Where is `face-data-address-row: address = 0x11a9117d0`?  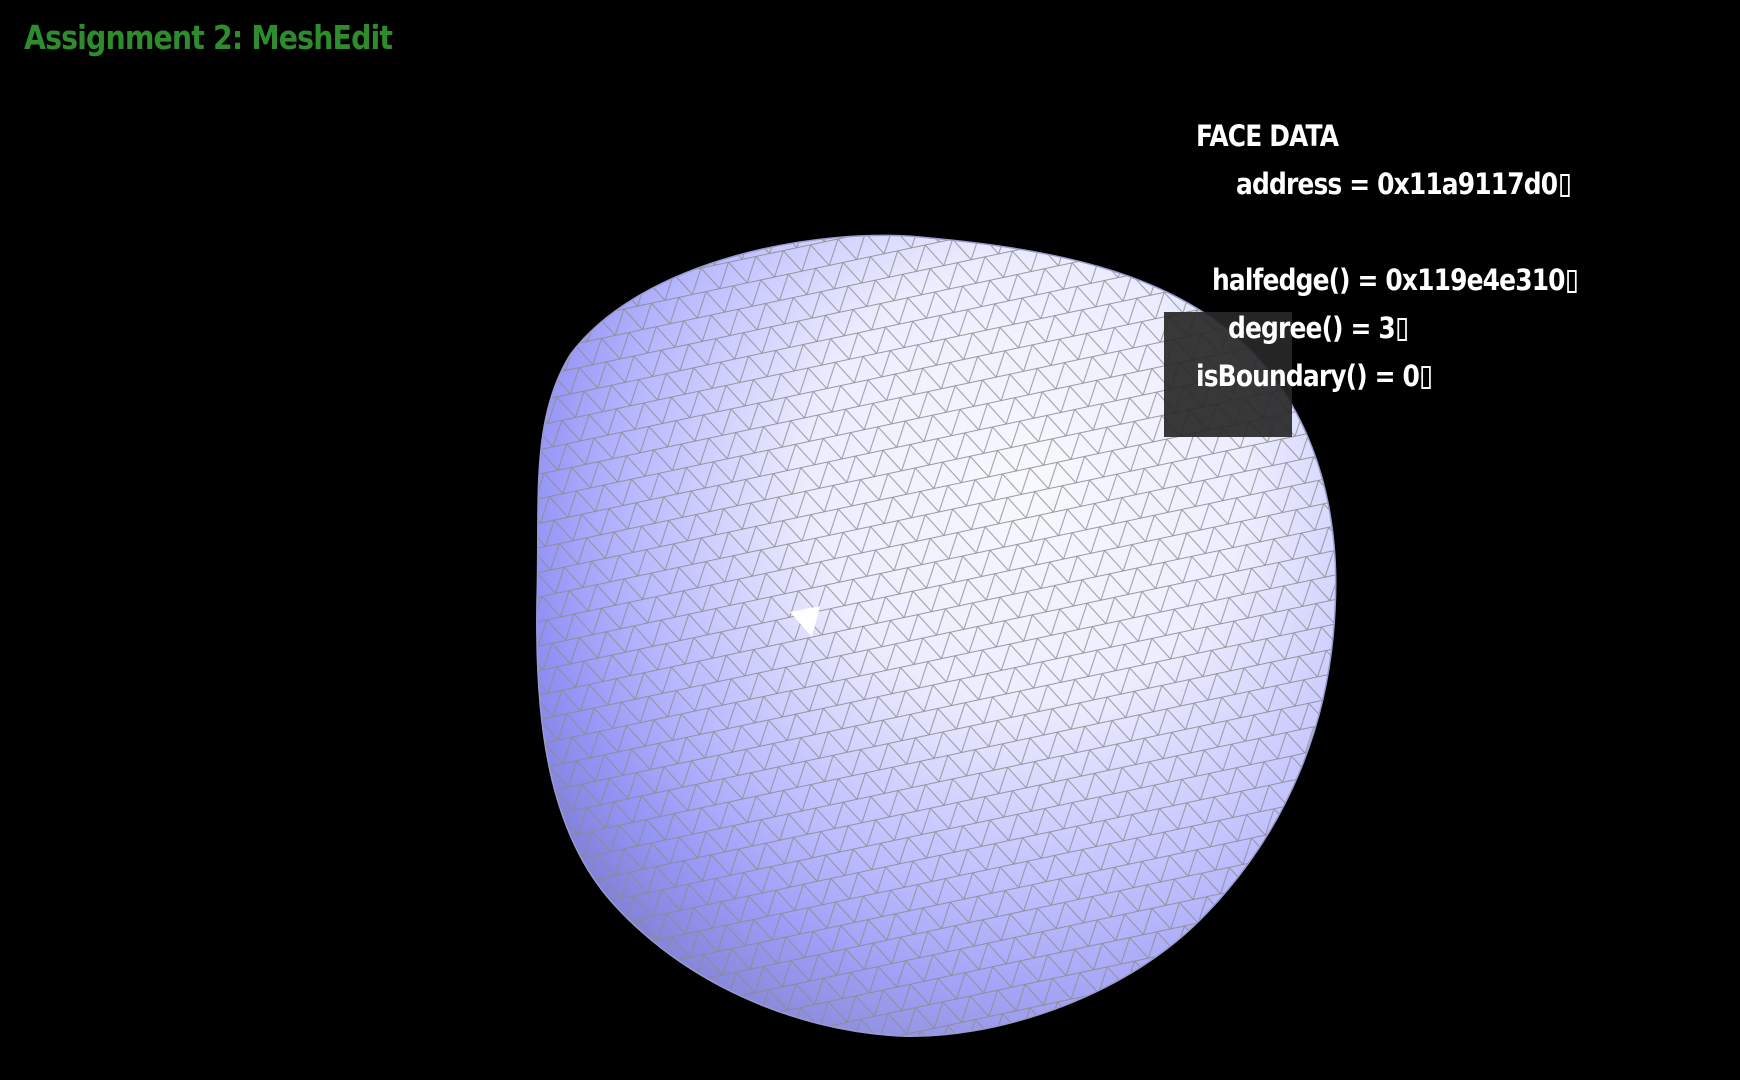
face-data-address-row: address = 0x11a9117d0 is located at coordinates (1403, 184).